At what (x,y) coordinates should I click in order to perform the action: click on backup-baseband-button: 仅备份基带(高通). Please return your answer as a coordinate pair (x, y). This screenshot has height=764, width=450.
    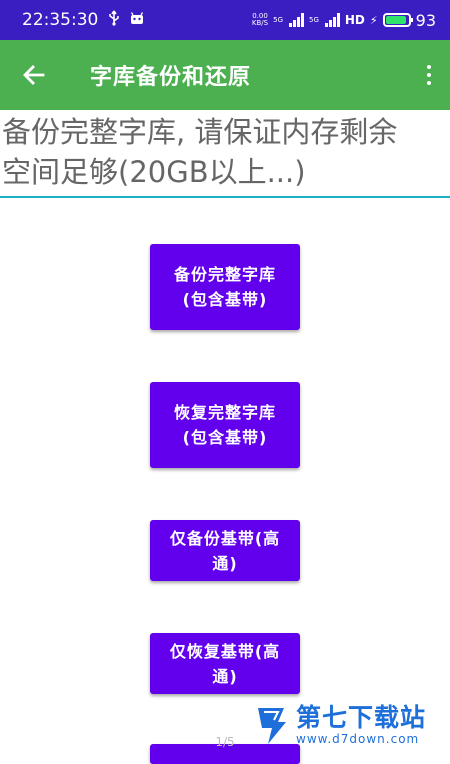
    Looking at the image, I should click on (225, 550).